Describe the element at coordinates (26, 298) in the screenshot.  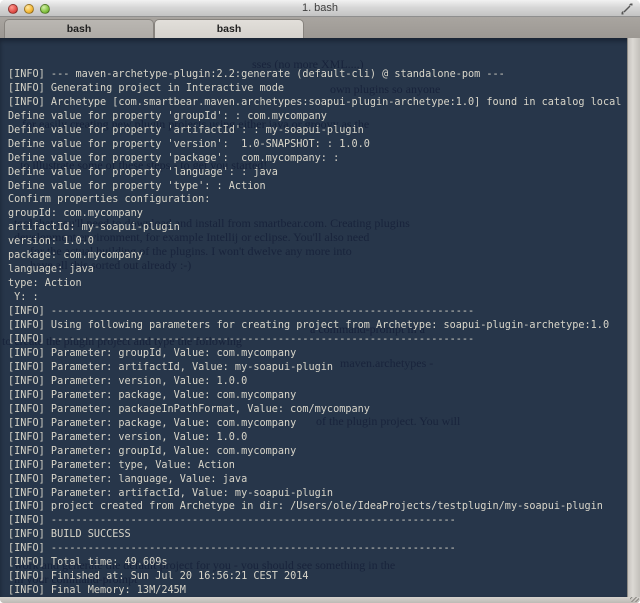
I see `terminal-line: Y: :` at that location.